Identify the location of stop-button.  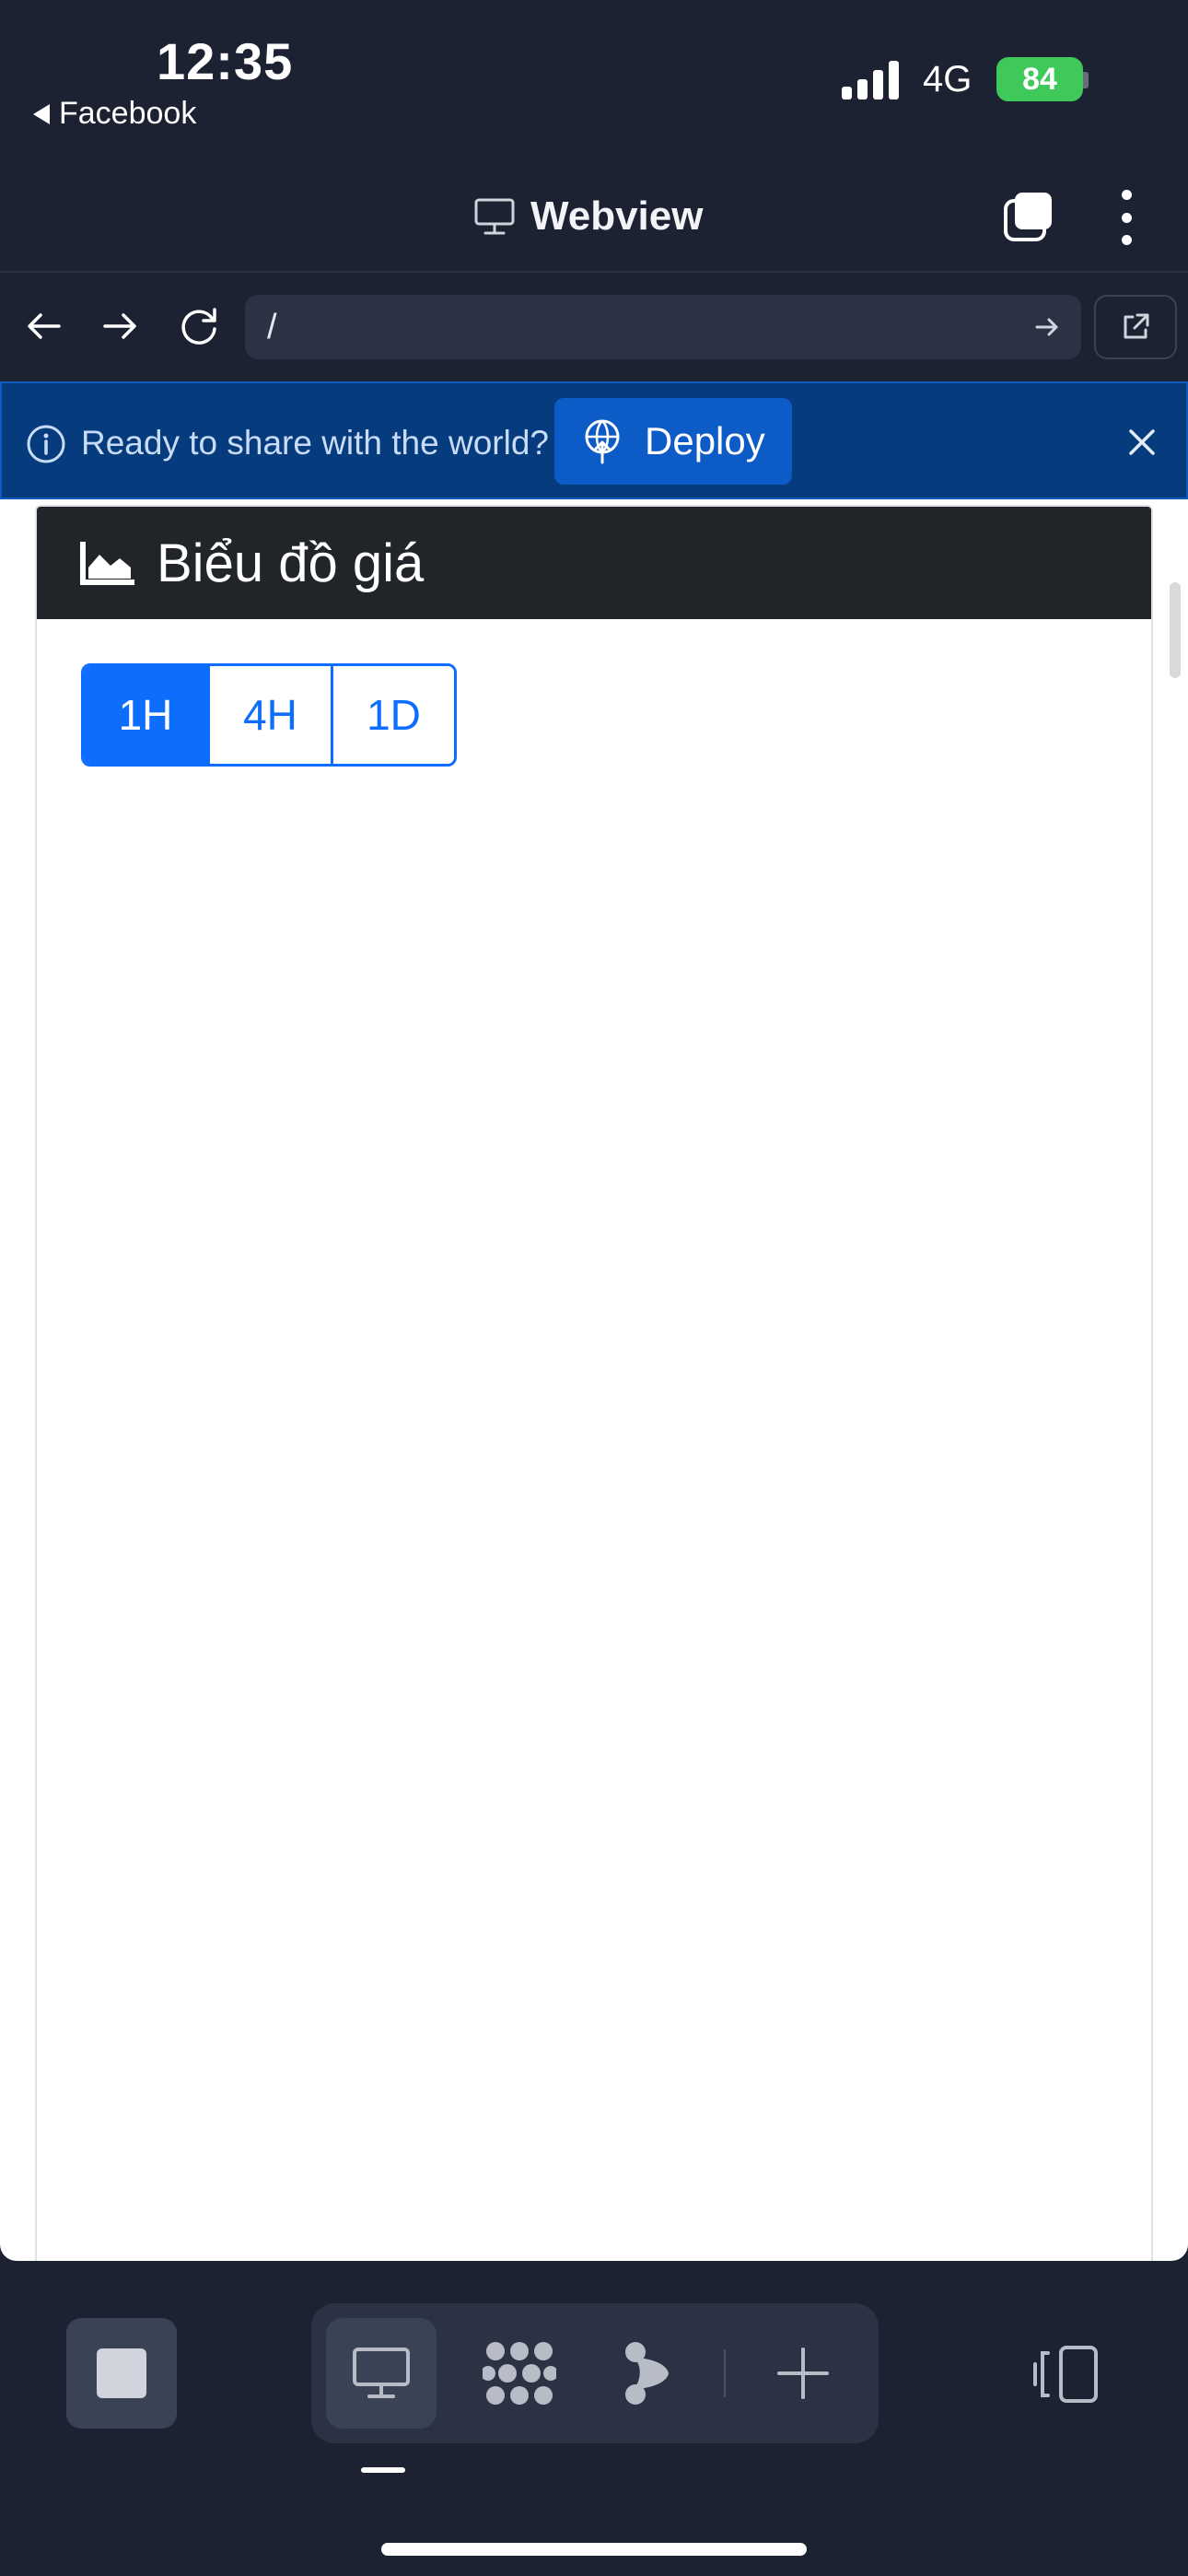
(121, 2373).